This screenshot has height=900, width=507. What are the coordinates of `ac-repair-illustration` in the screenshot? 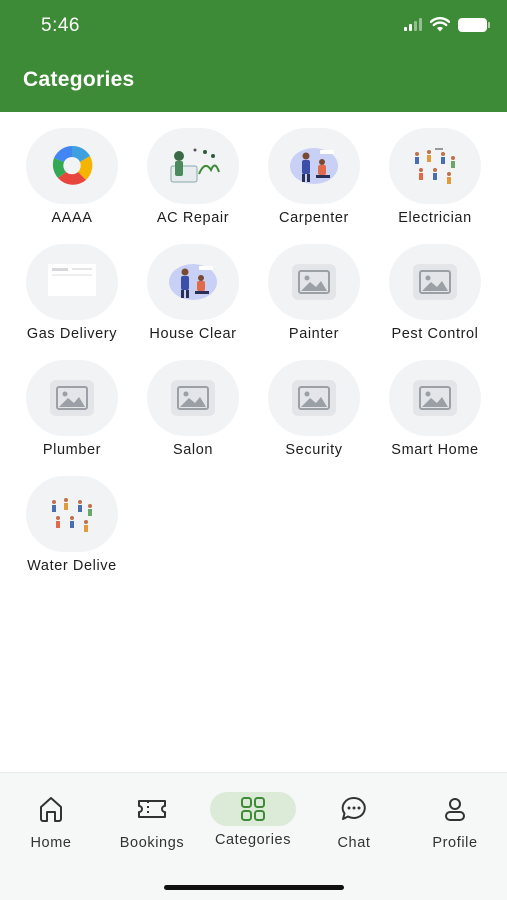 It's located at (195, 165).